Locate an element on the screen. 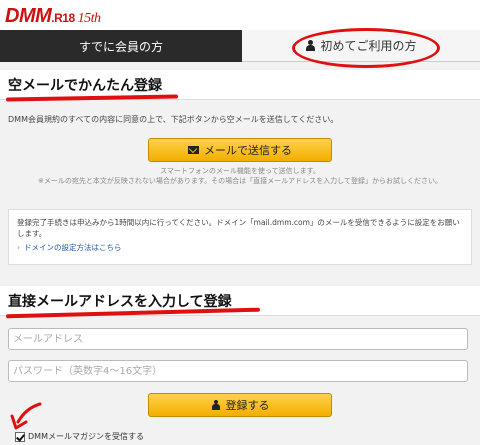 This screenshot has height=445, width=480. header: DMM.R18 15th is located at coordinates (240, 15).